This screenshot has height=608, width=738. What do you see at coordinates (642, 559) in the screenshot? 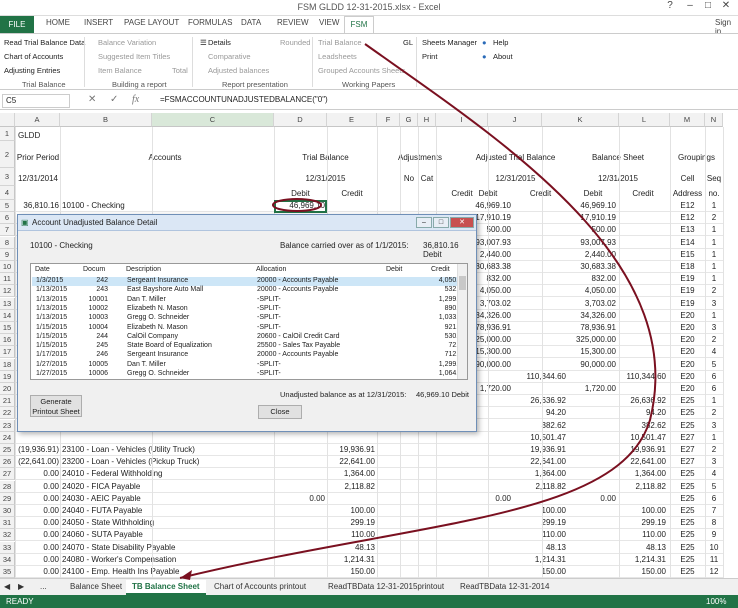
I see `bs-credit-cell: 1,214.31` at bounding box center [642, 559].